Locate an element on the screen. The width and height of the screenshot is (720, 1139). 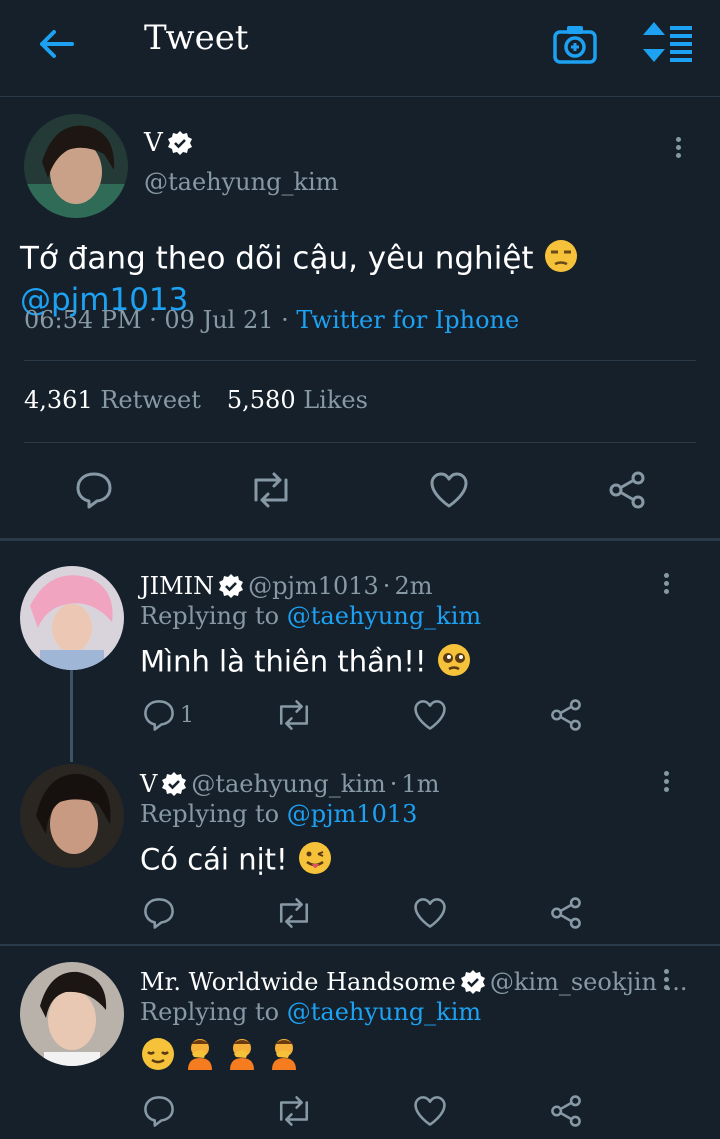
camera-icon is located at coordinates (576, 44).